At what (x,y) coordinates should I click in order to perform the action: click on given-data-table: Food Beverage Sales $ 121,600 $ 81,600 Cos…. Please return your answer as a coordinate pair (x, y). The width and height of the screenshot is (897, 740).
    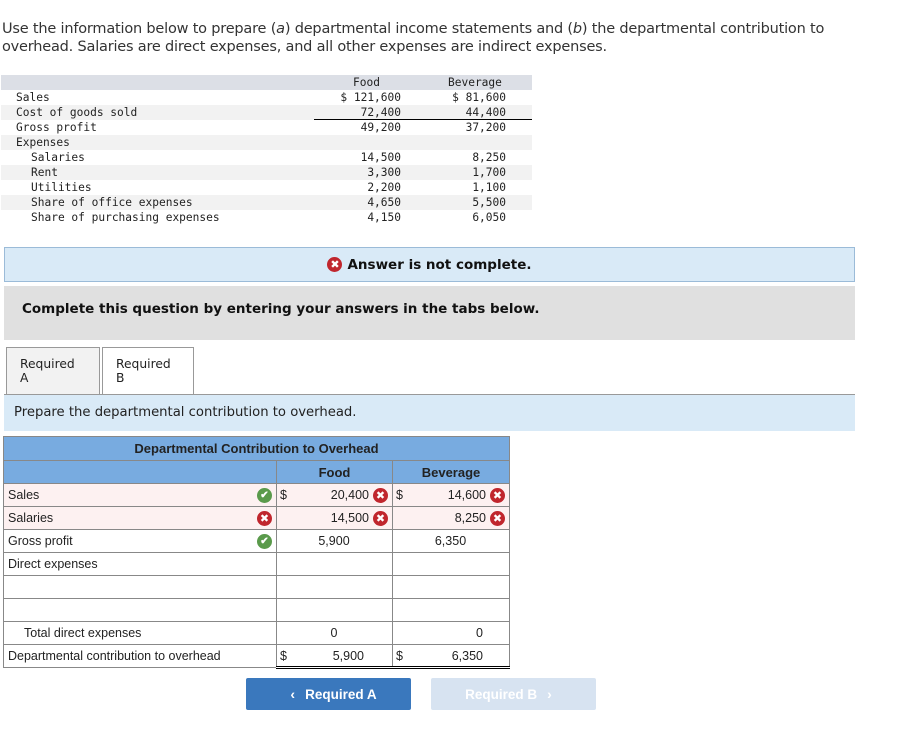
    Looking at the image, I should click on (266, 150).